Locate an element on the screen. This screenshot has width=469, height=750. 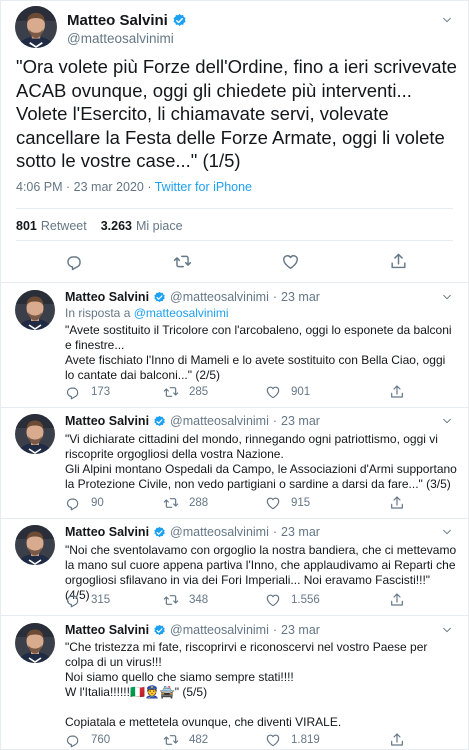
like-button: 915 is located at coordinates (287, 503).